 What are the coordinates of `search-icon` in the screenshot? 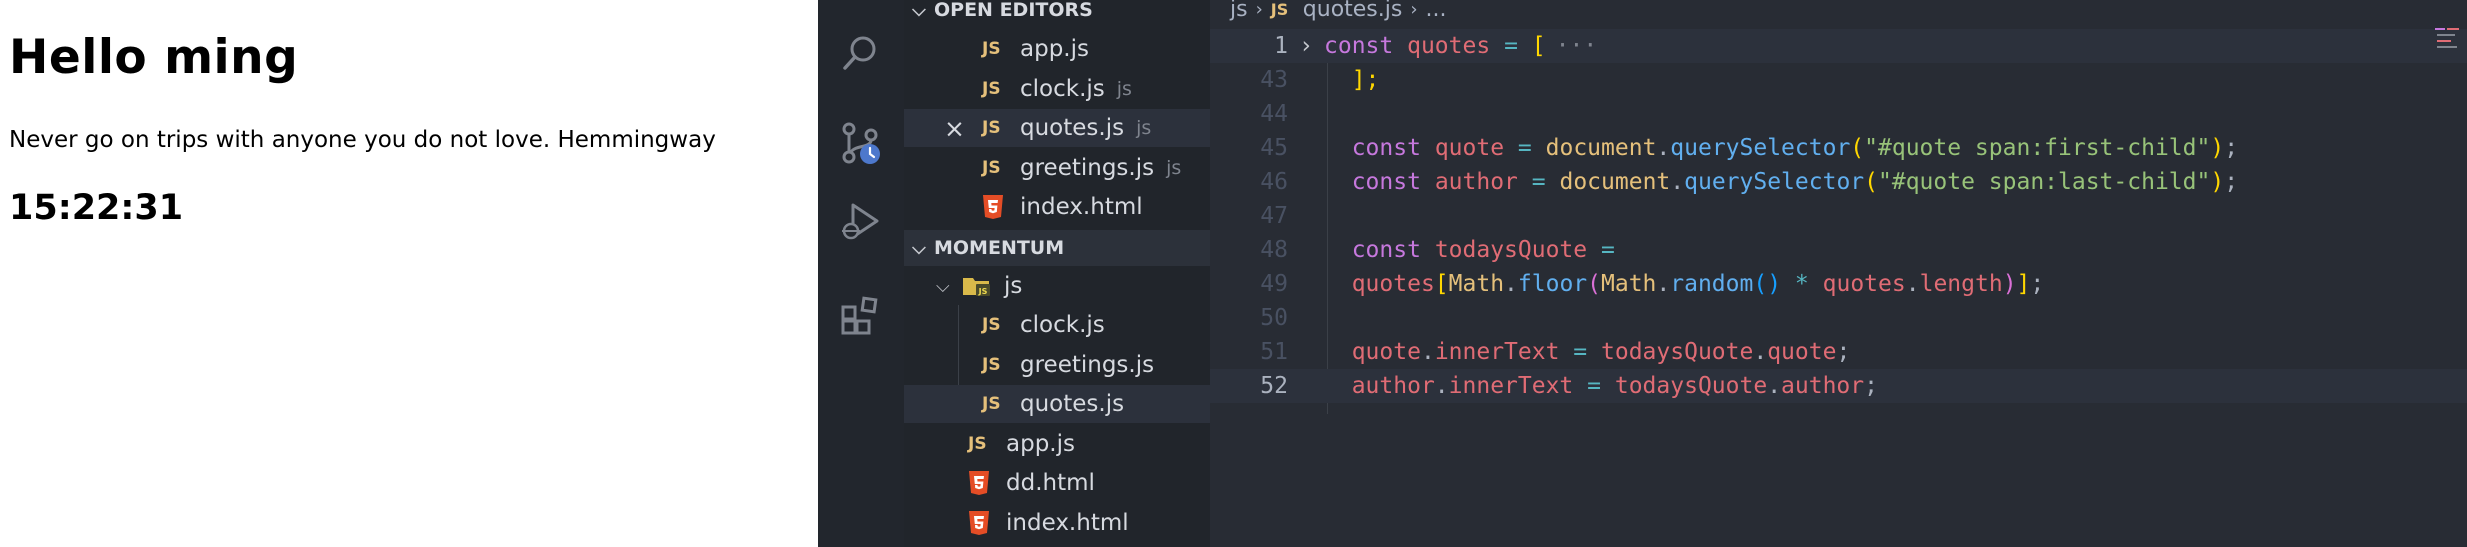 It's located at (861, 53).